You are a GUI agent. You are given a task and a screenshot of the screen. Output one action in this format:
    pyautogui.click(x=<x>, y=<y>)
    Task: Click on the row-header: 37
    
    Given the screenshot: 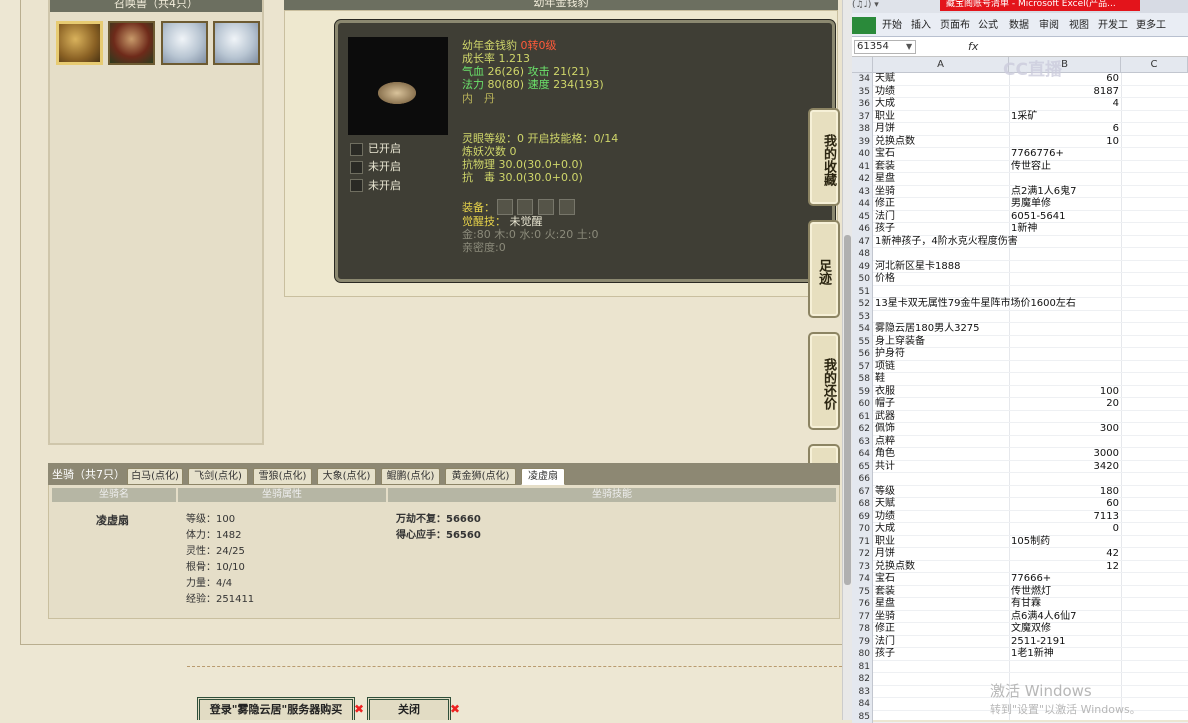 What is the action you would take?
    pyautogui.click(x=862, y=117)
    